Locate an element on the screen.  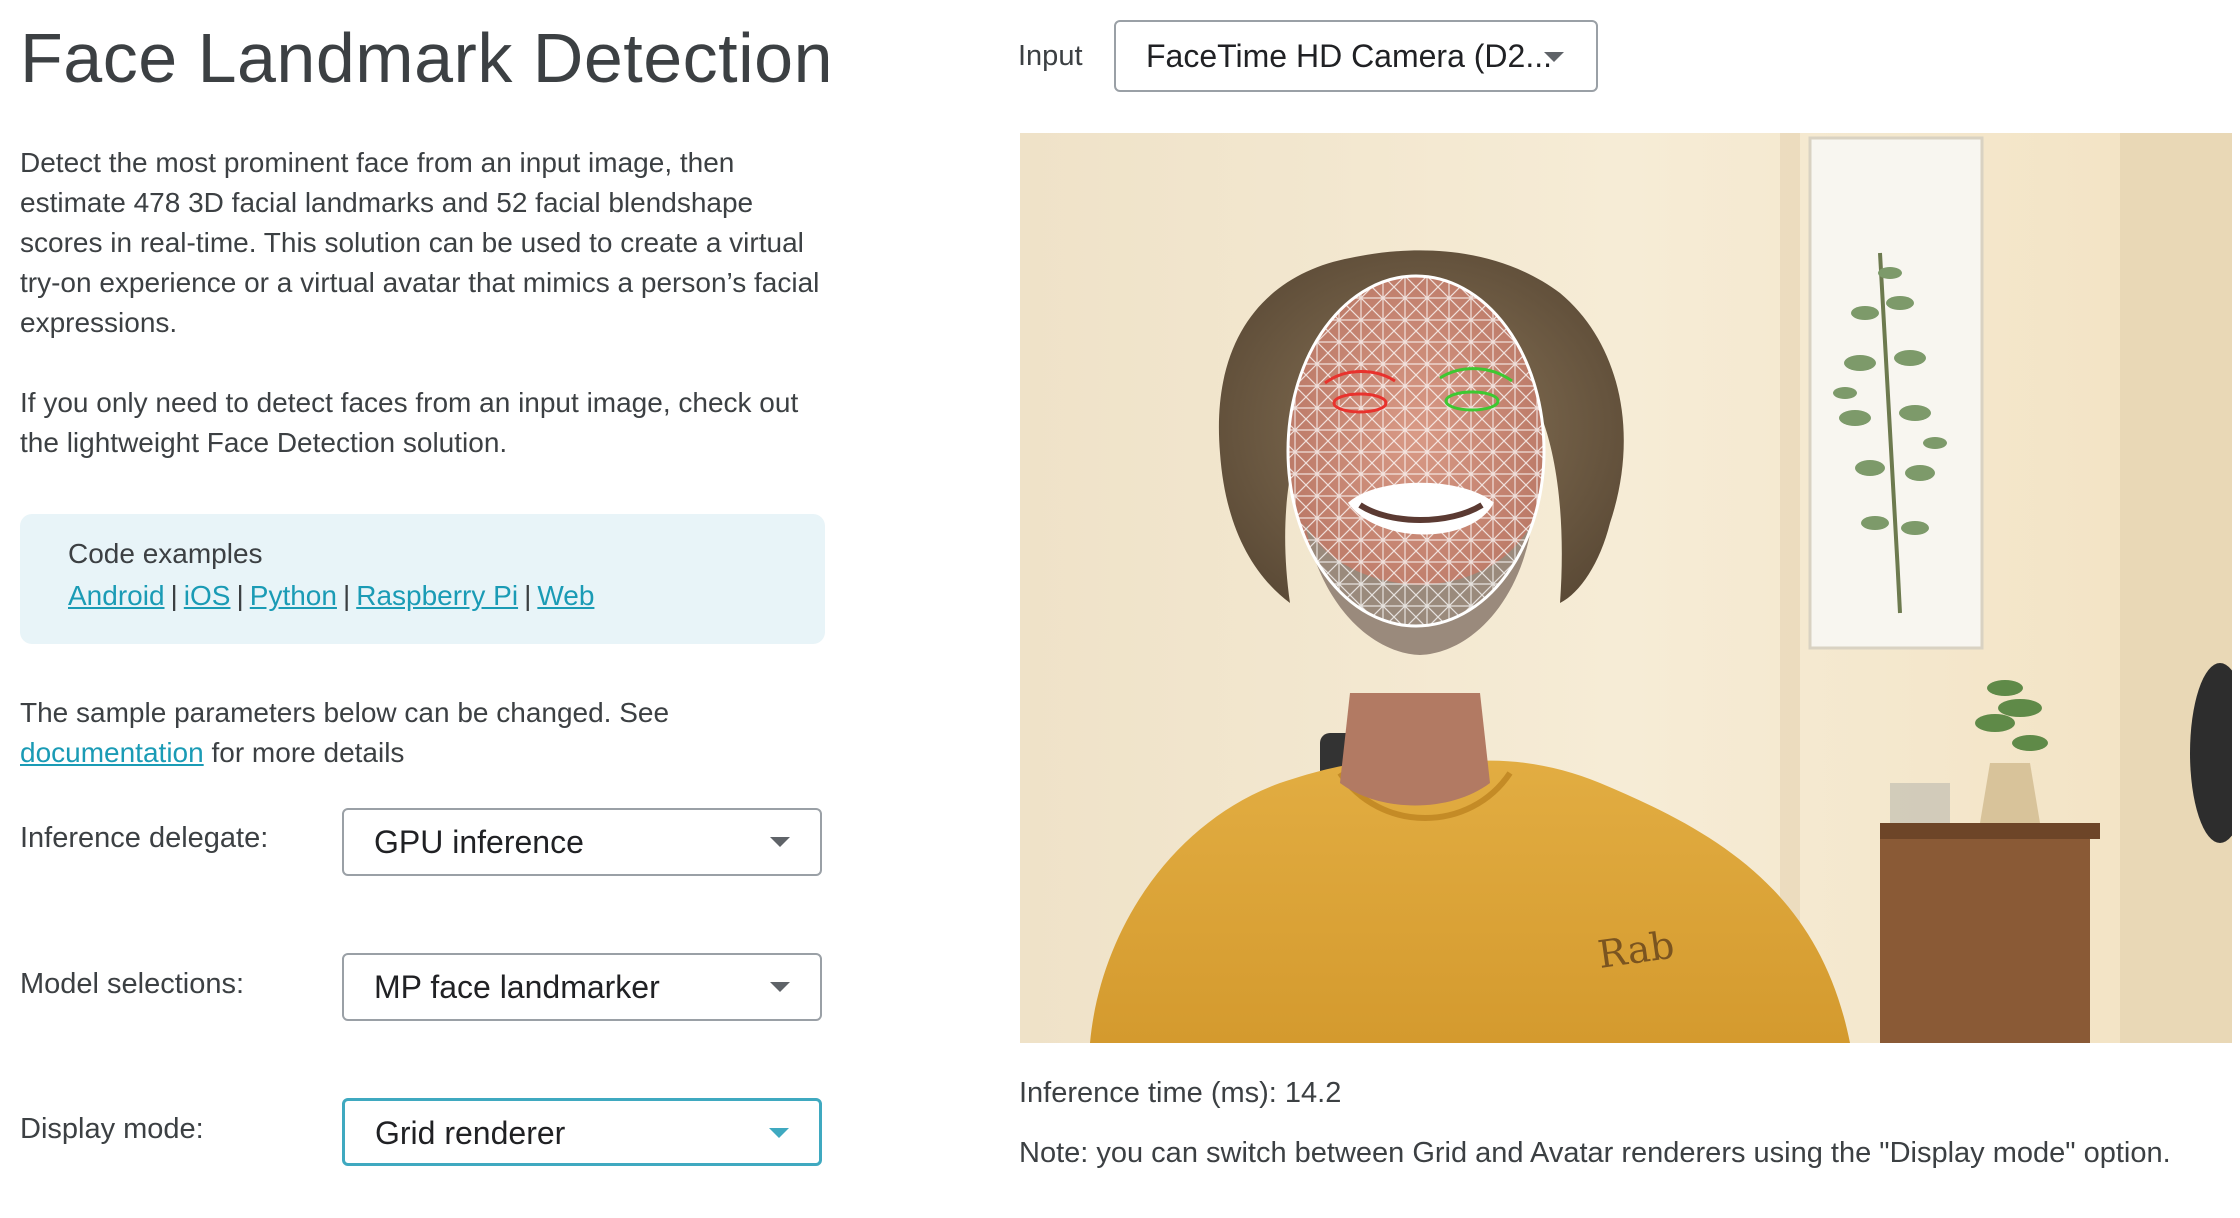
documentation-link: documentation is located at coordinates (112, 752).